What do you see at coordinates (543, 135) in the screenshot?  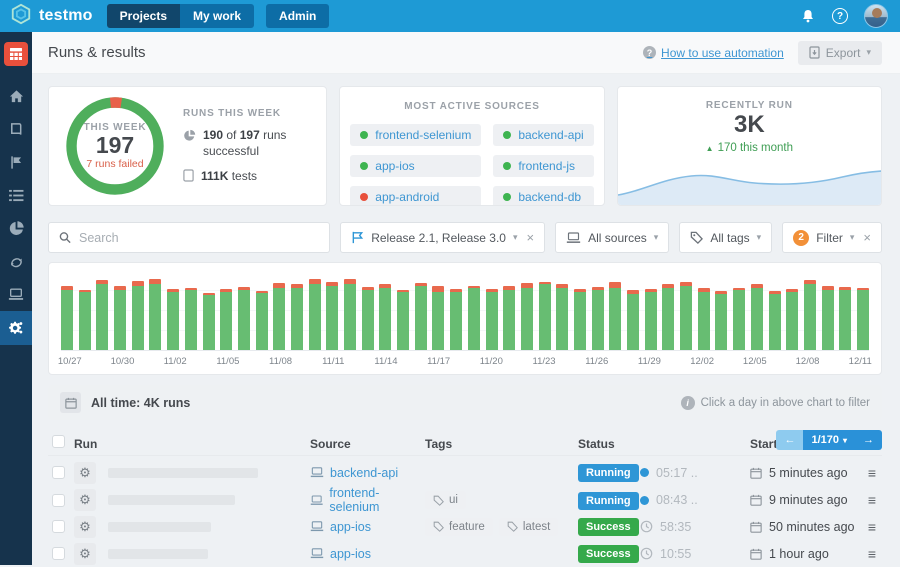 I see `source-pill: backend-api` at bounding box center [543, 135].